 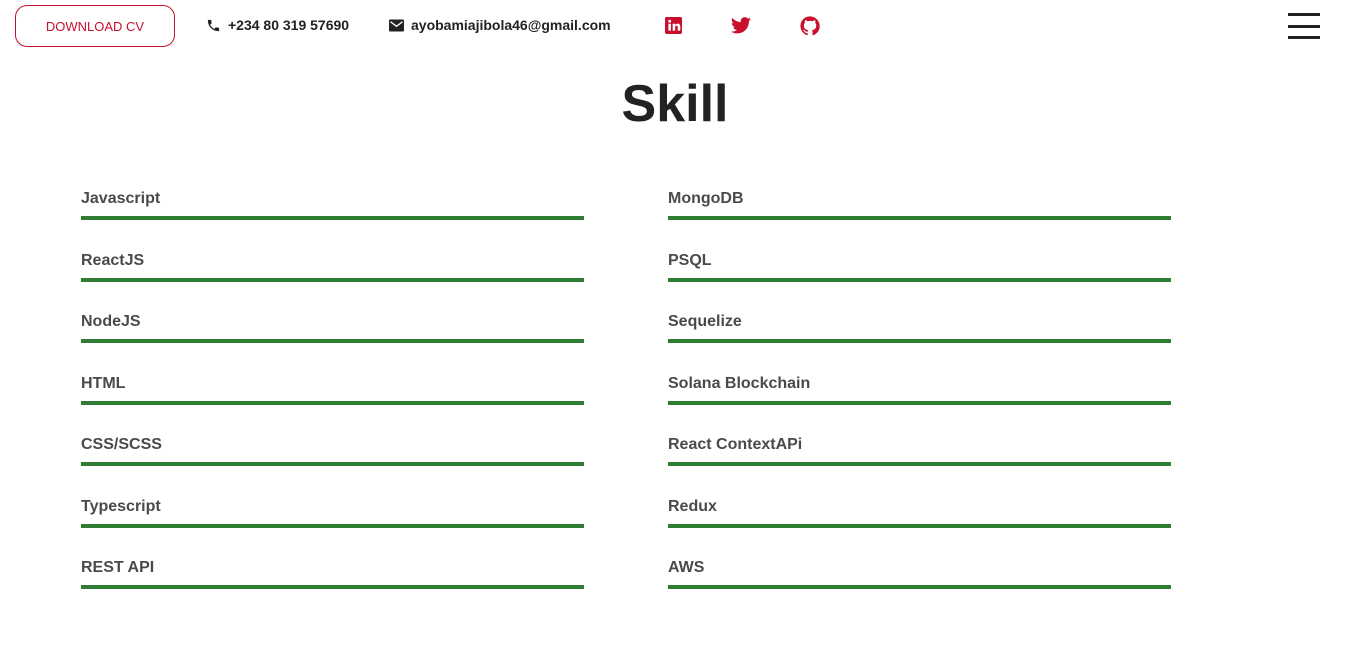 I want to click on skill-name: MongoDB, so click(x=706, y=198).